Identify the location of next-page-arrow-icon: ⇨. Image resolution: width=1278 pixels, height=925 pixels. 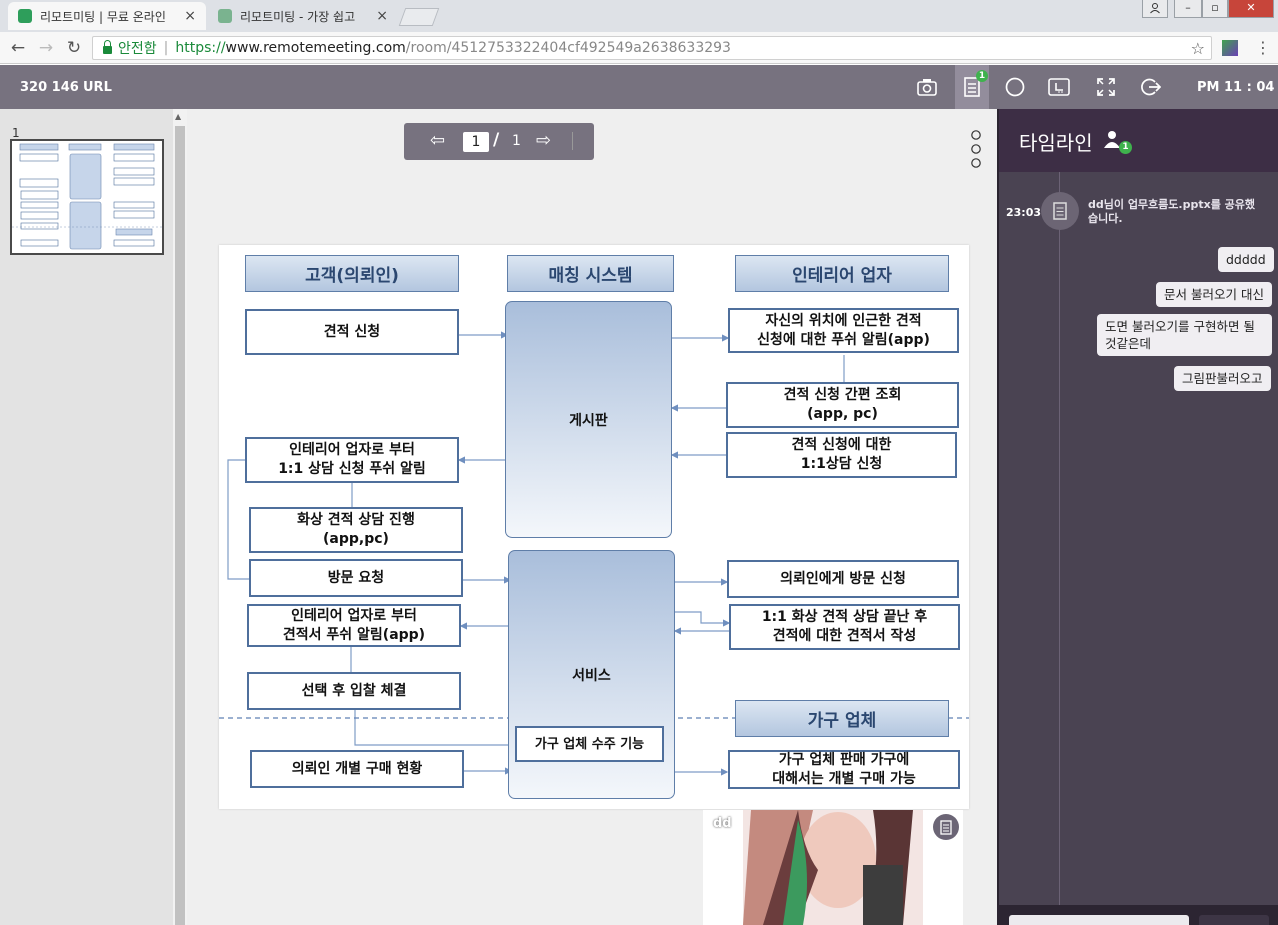
(543, 140).